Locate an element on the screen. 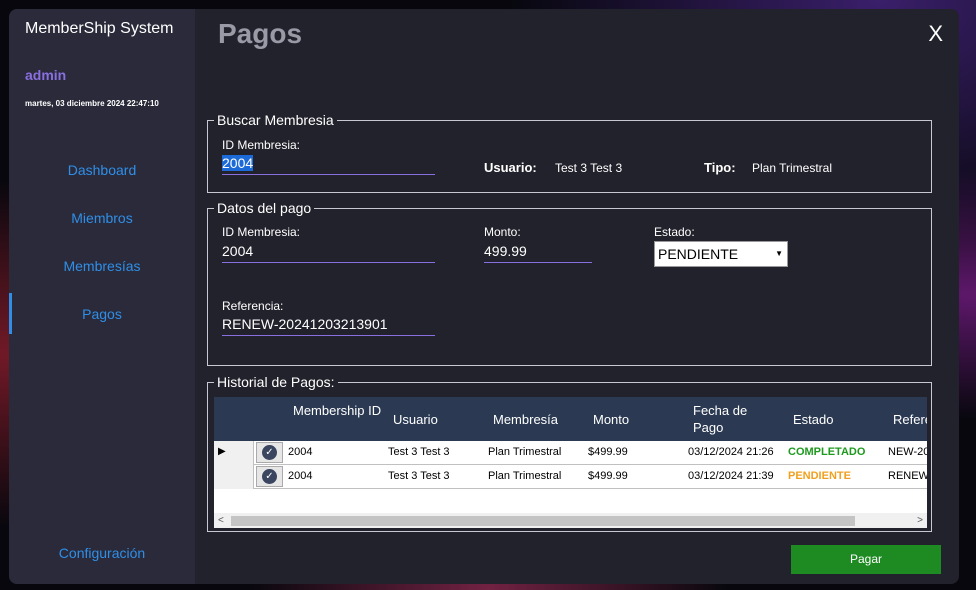  estado-selected: PENDIENTE is located at coordinates (698, 254).